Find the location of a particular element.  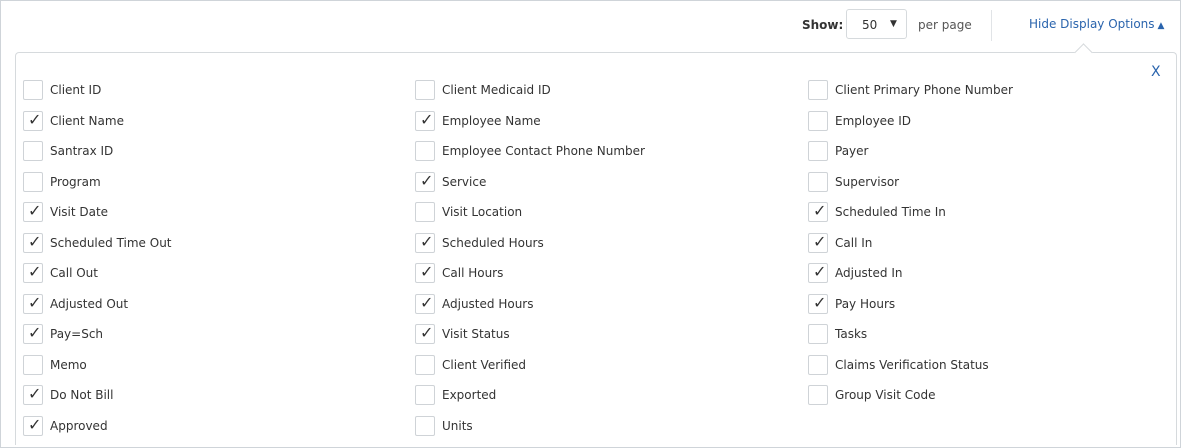

option-label: Memo is located at coordinates (68, 365).